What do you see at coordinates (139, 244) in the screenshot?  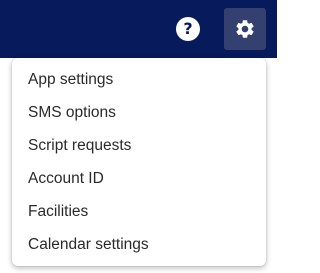 I see `menu-item-calendar-settings: Calendar settings` at bounding box center [139, 244].